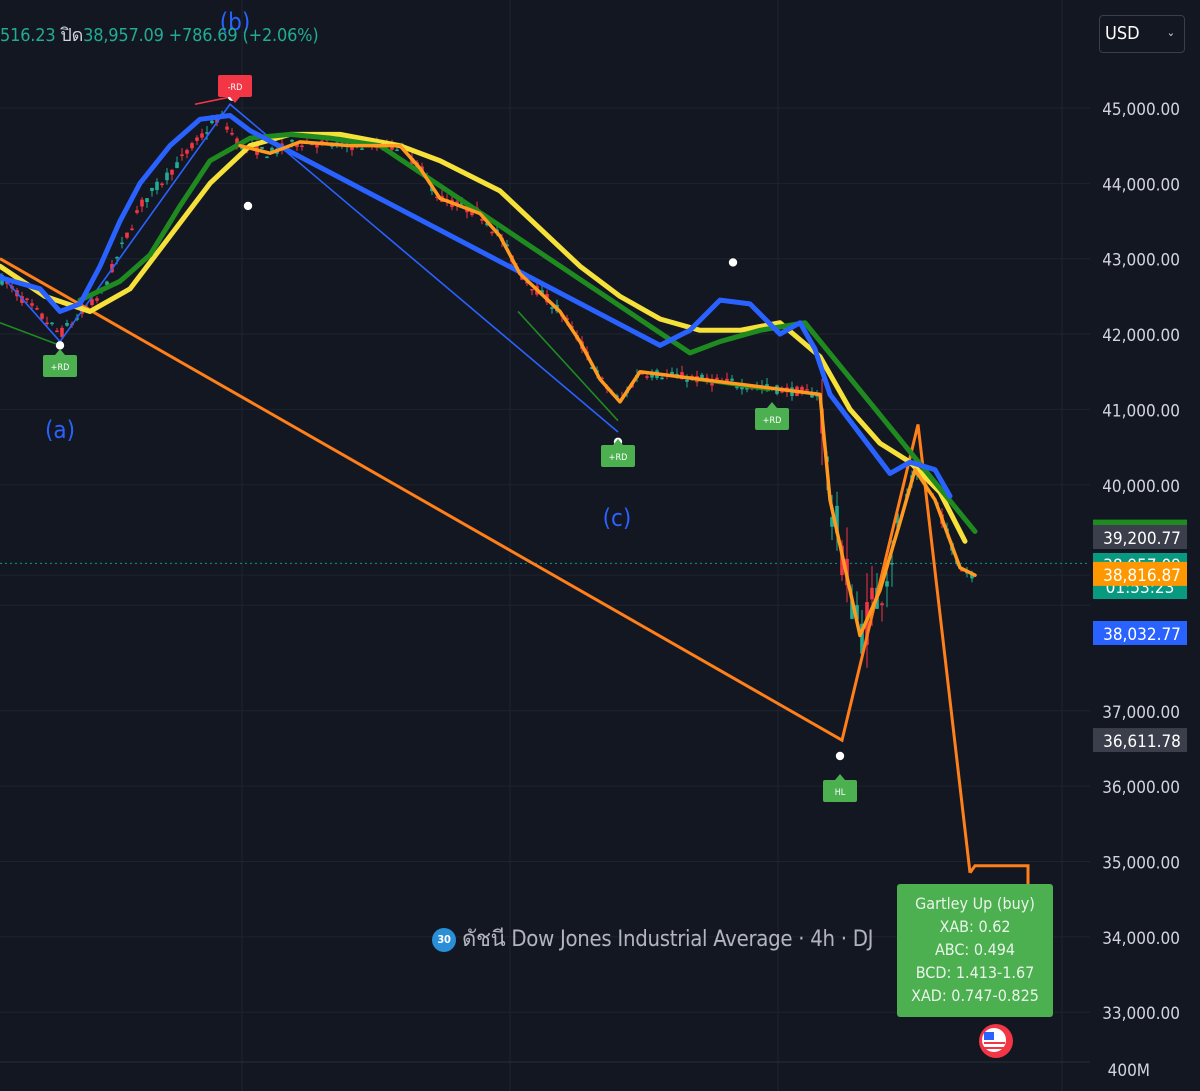  What do you see at coordinates (72, 35) in the screenshot?
I see `close-label: ปิด` at bounding box center [72, 35].